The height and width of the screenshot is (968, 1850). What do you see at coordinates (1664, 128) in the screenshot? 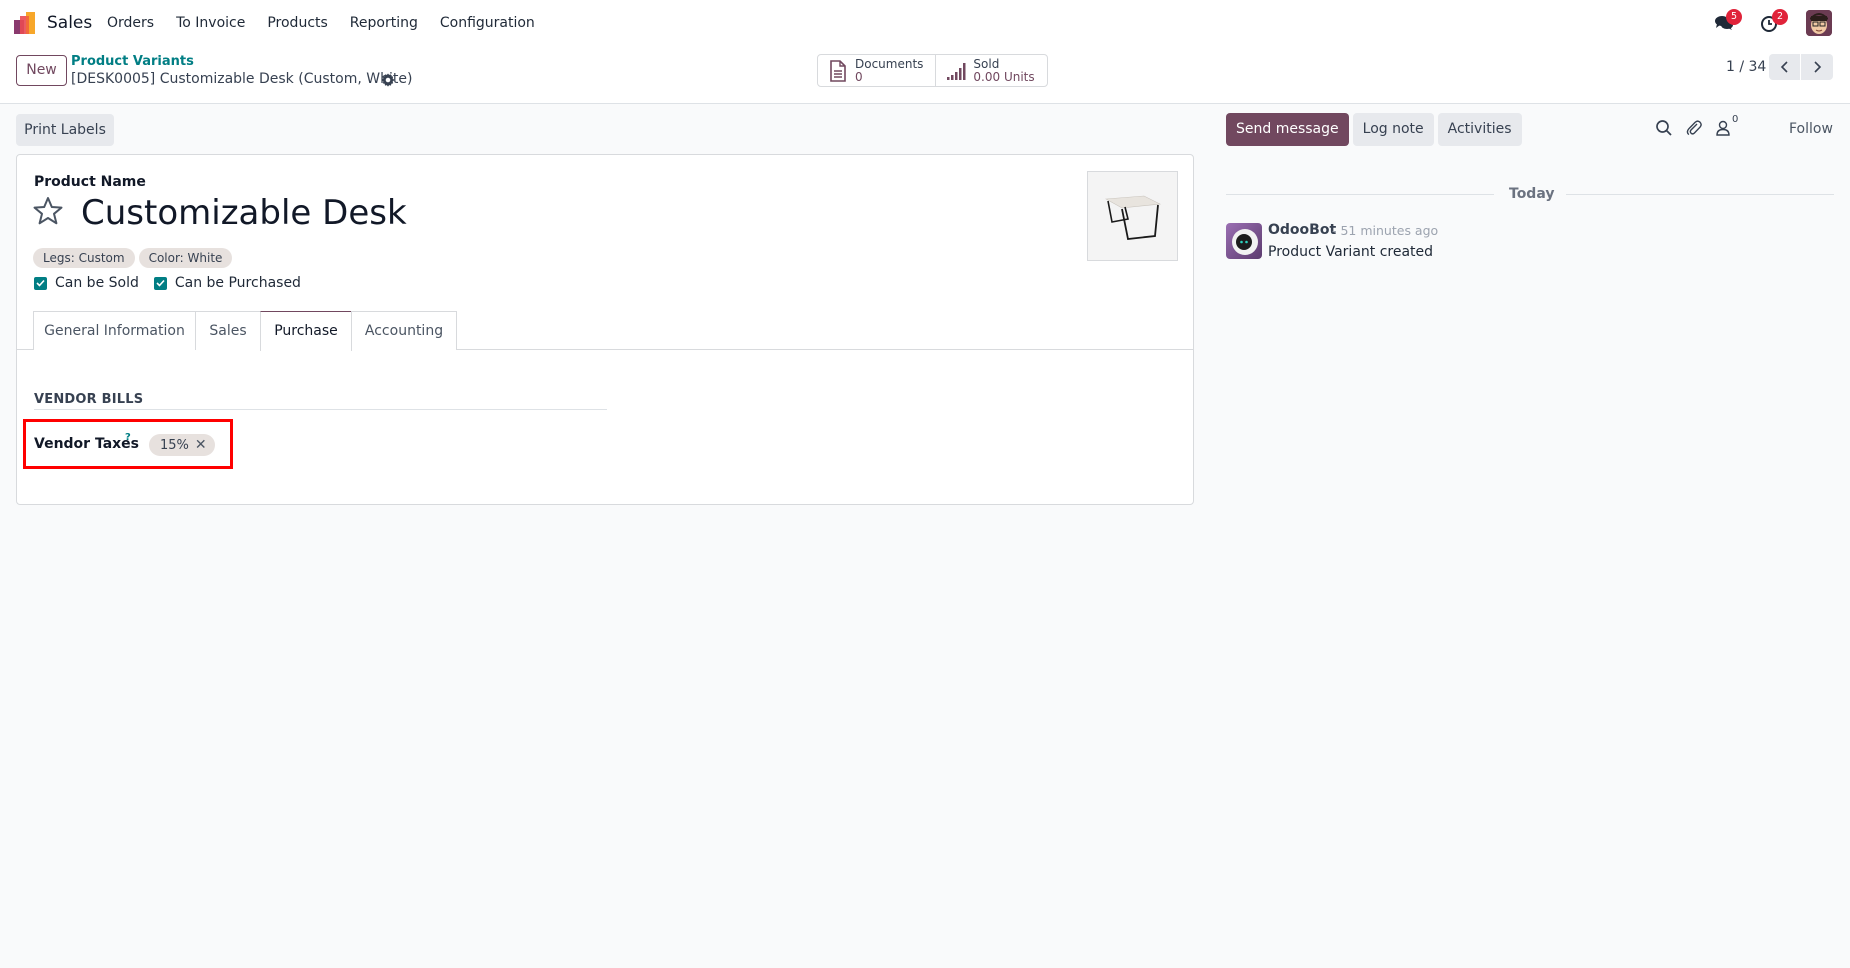
I see `search-icon` at bounding box center [1664, 128].